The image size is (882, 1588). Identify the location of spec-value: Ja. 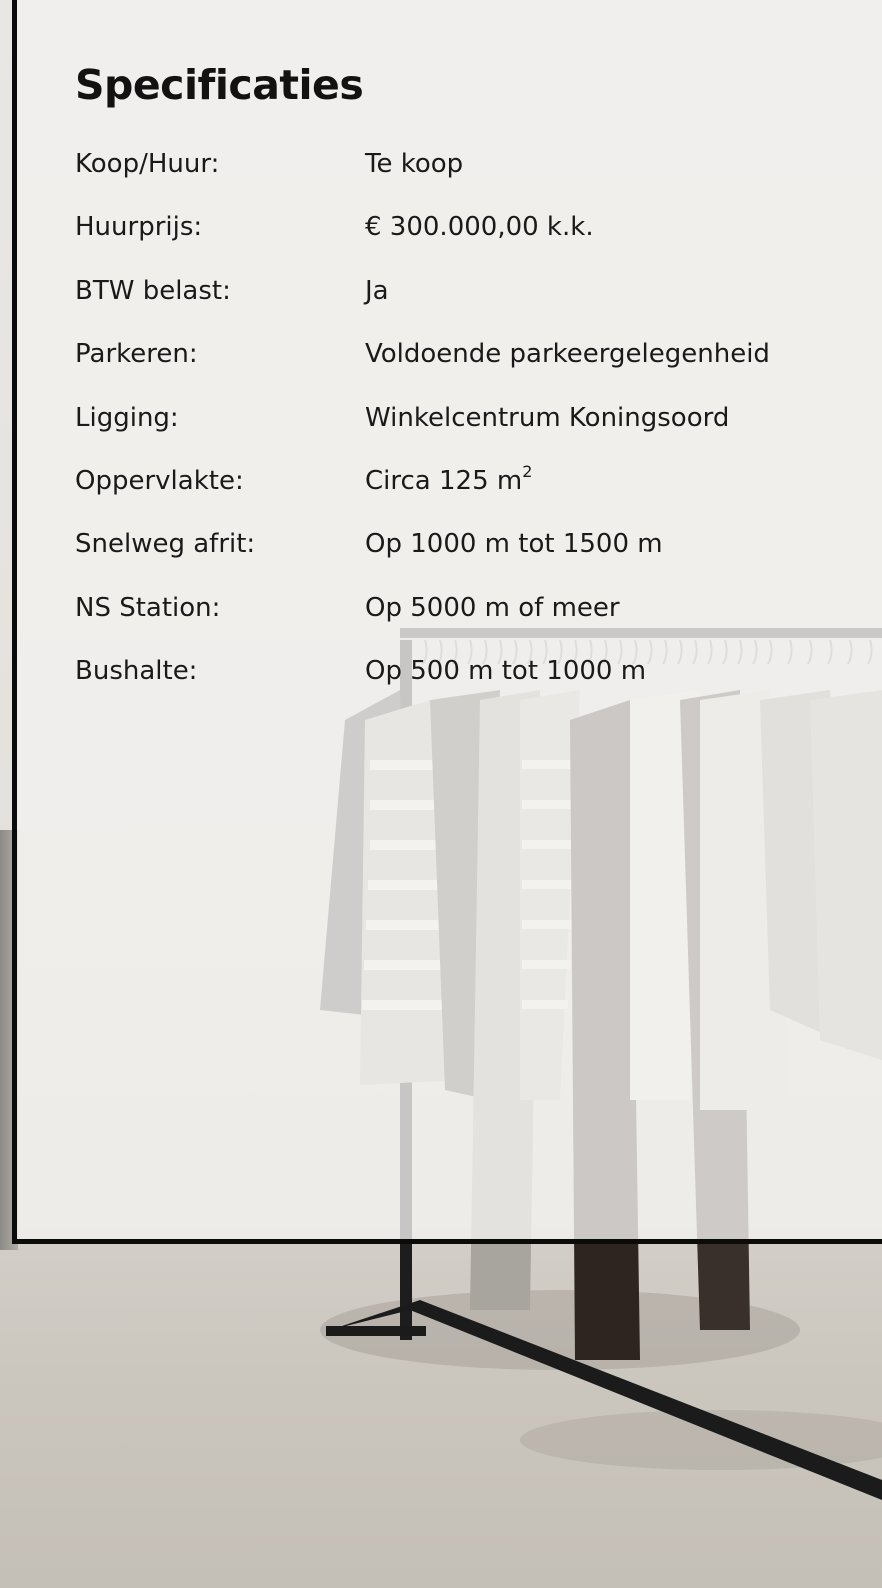
(377, 290).